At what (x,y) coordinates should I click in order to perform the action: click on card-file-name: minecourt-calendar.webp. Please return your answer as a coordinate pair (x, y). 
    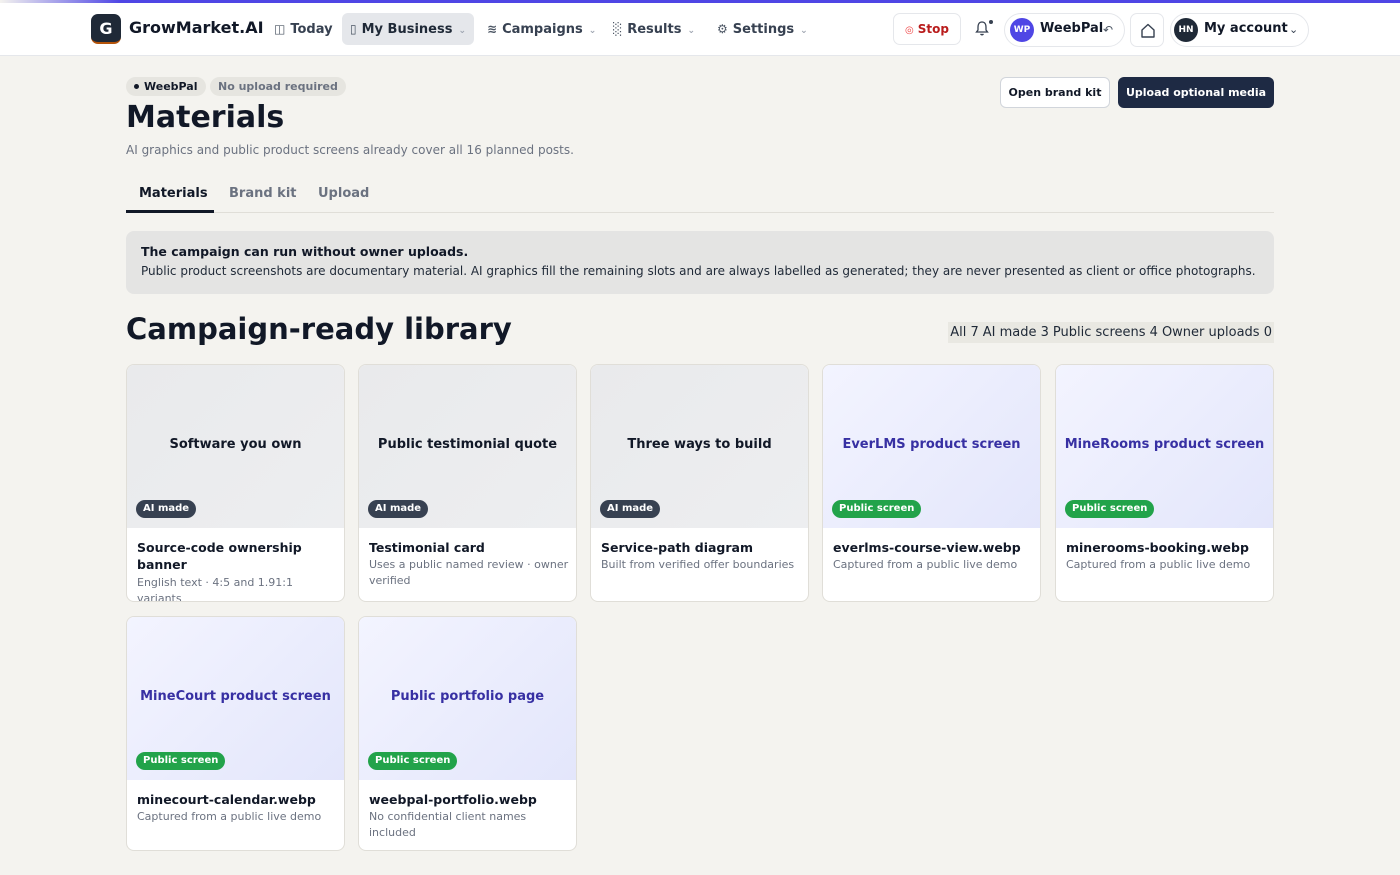
    Looking at the image, I should click on (226, 799).